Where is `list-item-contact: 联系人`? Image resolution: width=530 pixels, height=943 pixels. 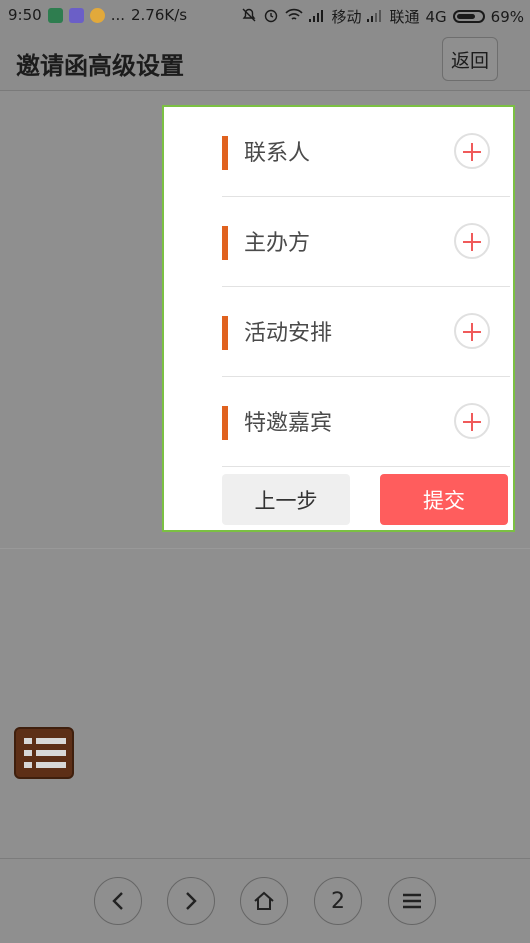
list-item-contact: 联系人 is located at coordinates (366, 152).